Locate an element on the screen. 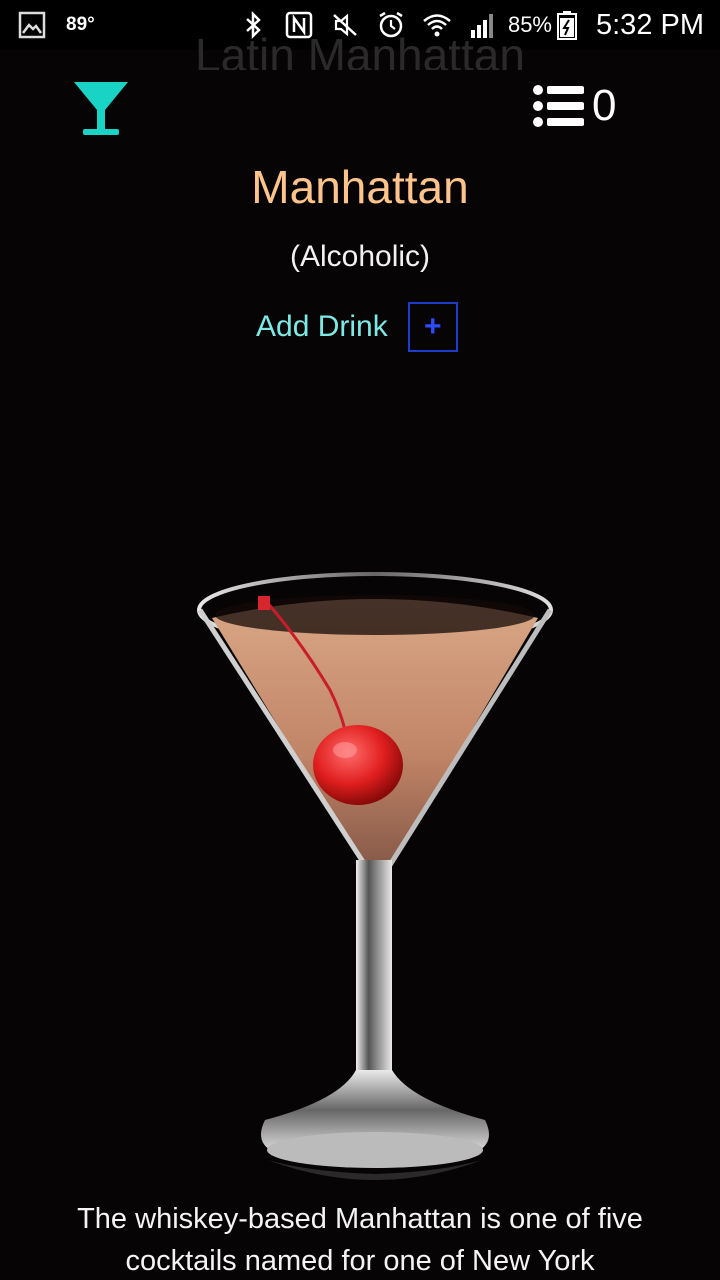  drink-list-button: 0 is located at coordinates (574, 106).